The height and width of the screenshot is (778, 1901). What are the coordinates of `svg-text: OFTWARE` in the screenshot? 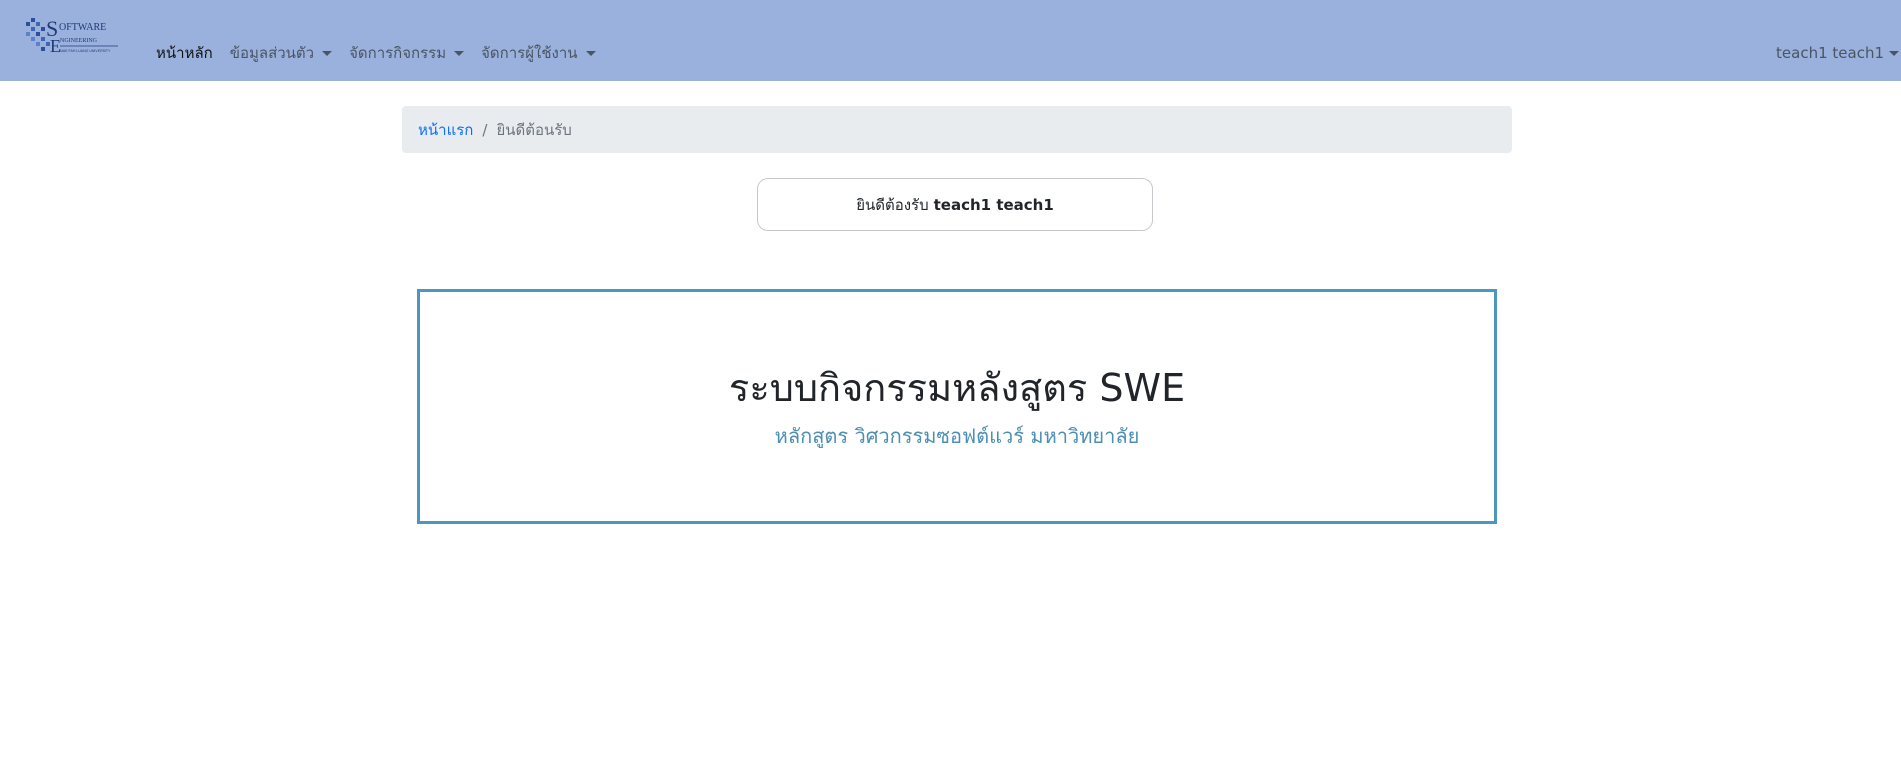 It's located at (82, 27).